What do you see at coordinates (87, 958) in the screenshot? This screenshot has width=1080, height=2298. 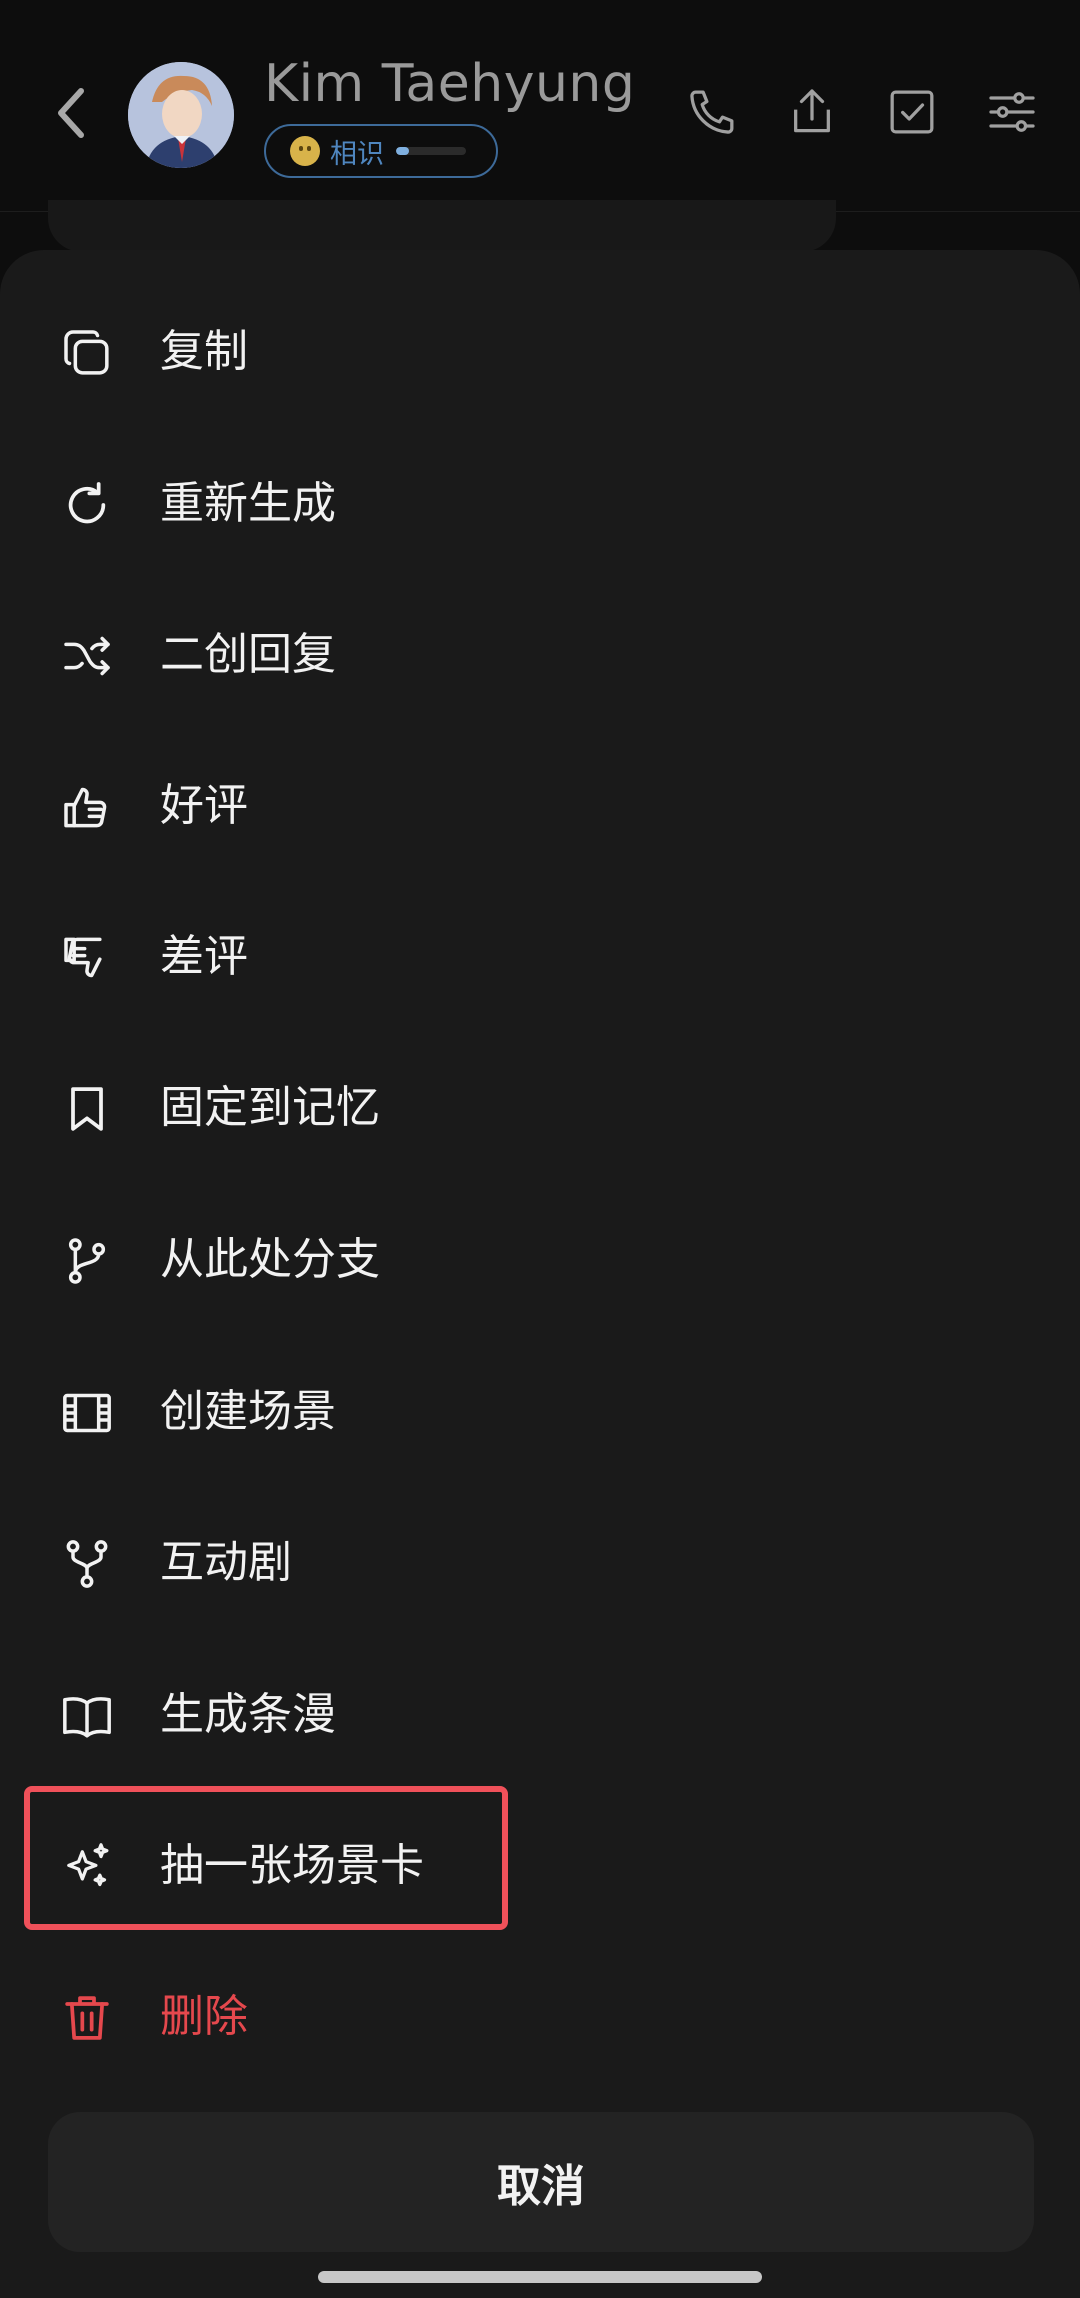 I see `thumbs-down-icon` at bounding box center [87, 958].